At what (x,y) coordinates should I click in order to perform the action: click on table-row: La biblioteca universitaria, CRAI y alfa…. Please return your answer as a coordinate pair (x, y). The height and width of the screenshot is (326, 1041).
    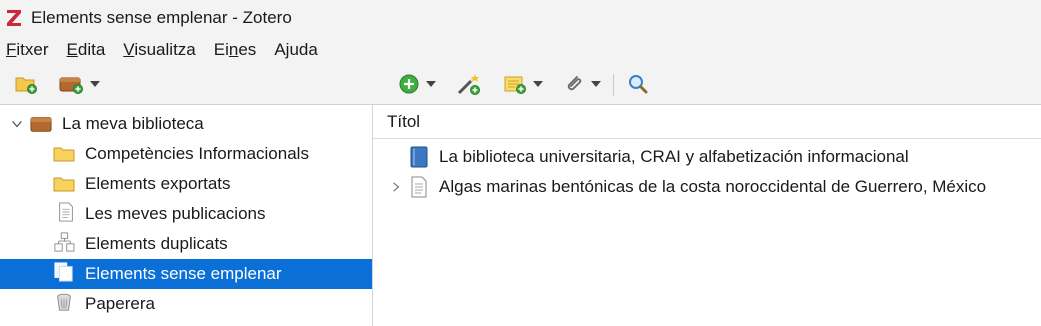
    Looking at the image, I should click on (707, 157).